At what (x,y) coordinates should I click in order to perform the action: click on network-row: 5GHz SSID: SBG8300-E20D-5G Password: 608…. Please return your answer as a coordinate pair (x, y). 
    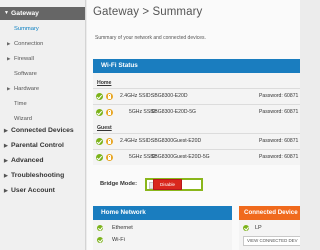
    Looking at the image, I should click on (196, 113).